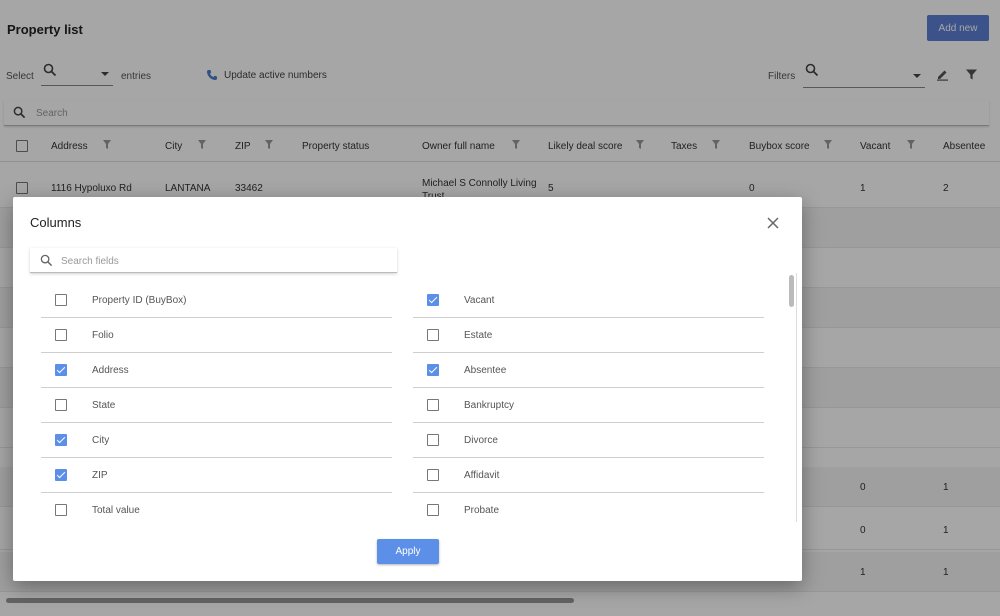 This screenshot has width=1000, height=616. What do you see at coordinates (791, 291) in the screenshot?
I see `field-list-scrollbar` at bounding box center [791, 291].